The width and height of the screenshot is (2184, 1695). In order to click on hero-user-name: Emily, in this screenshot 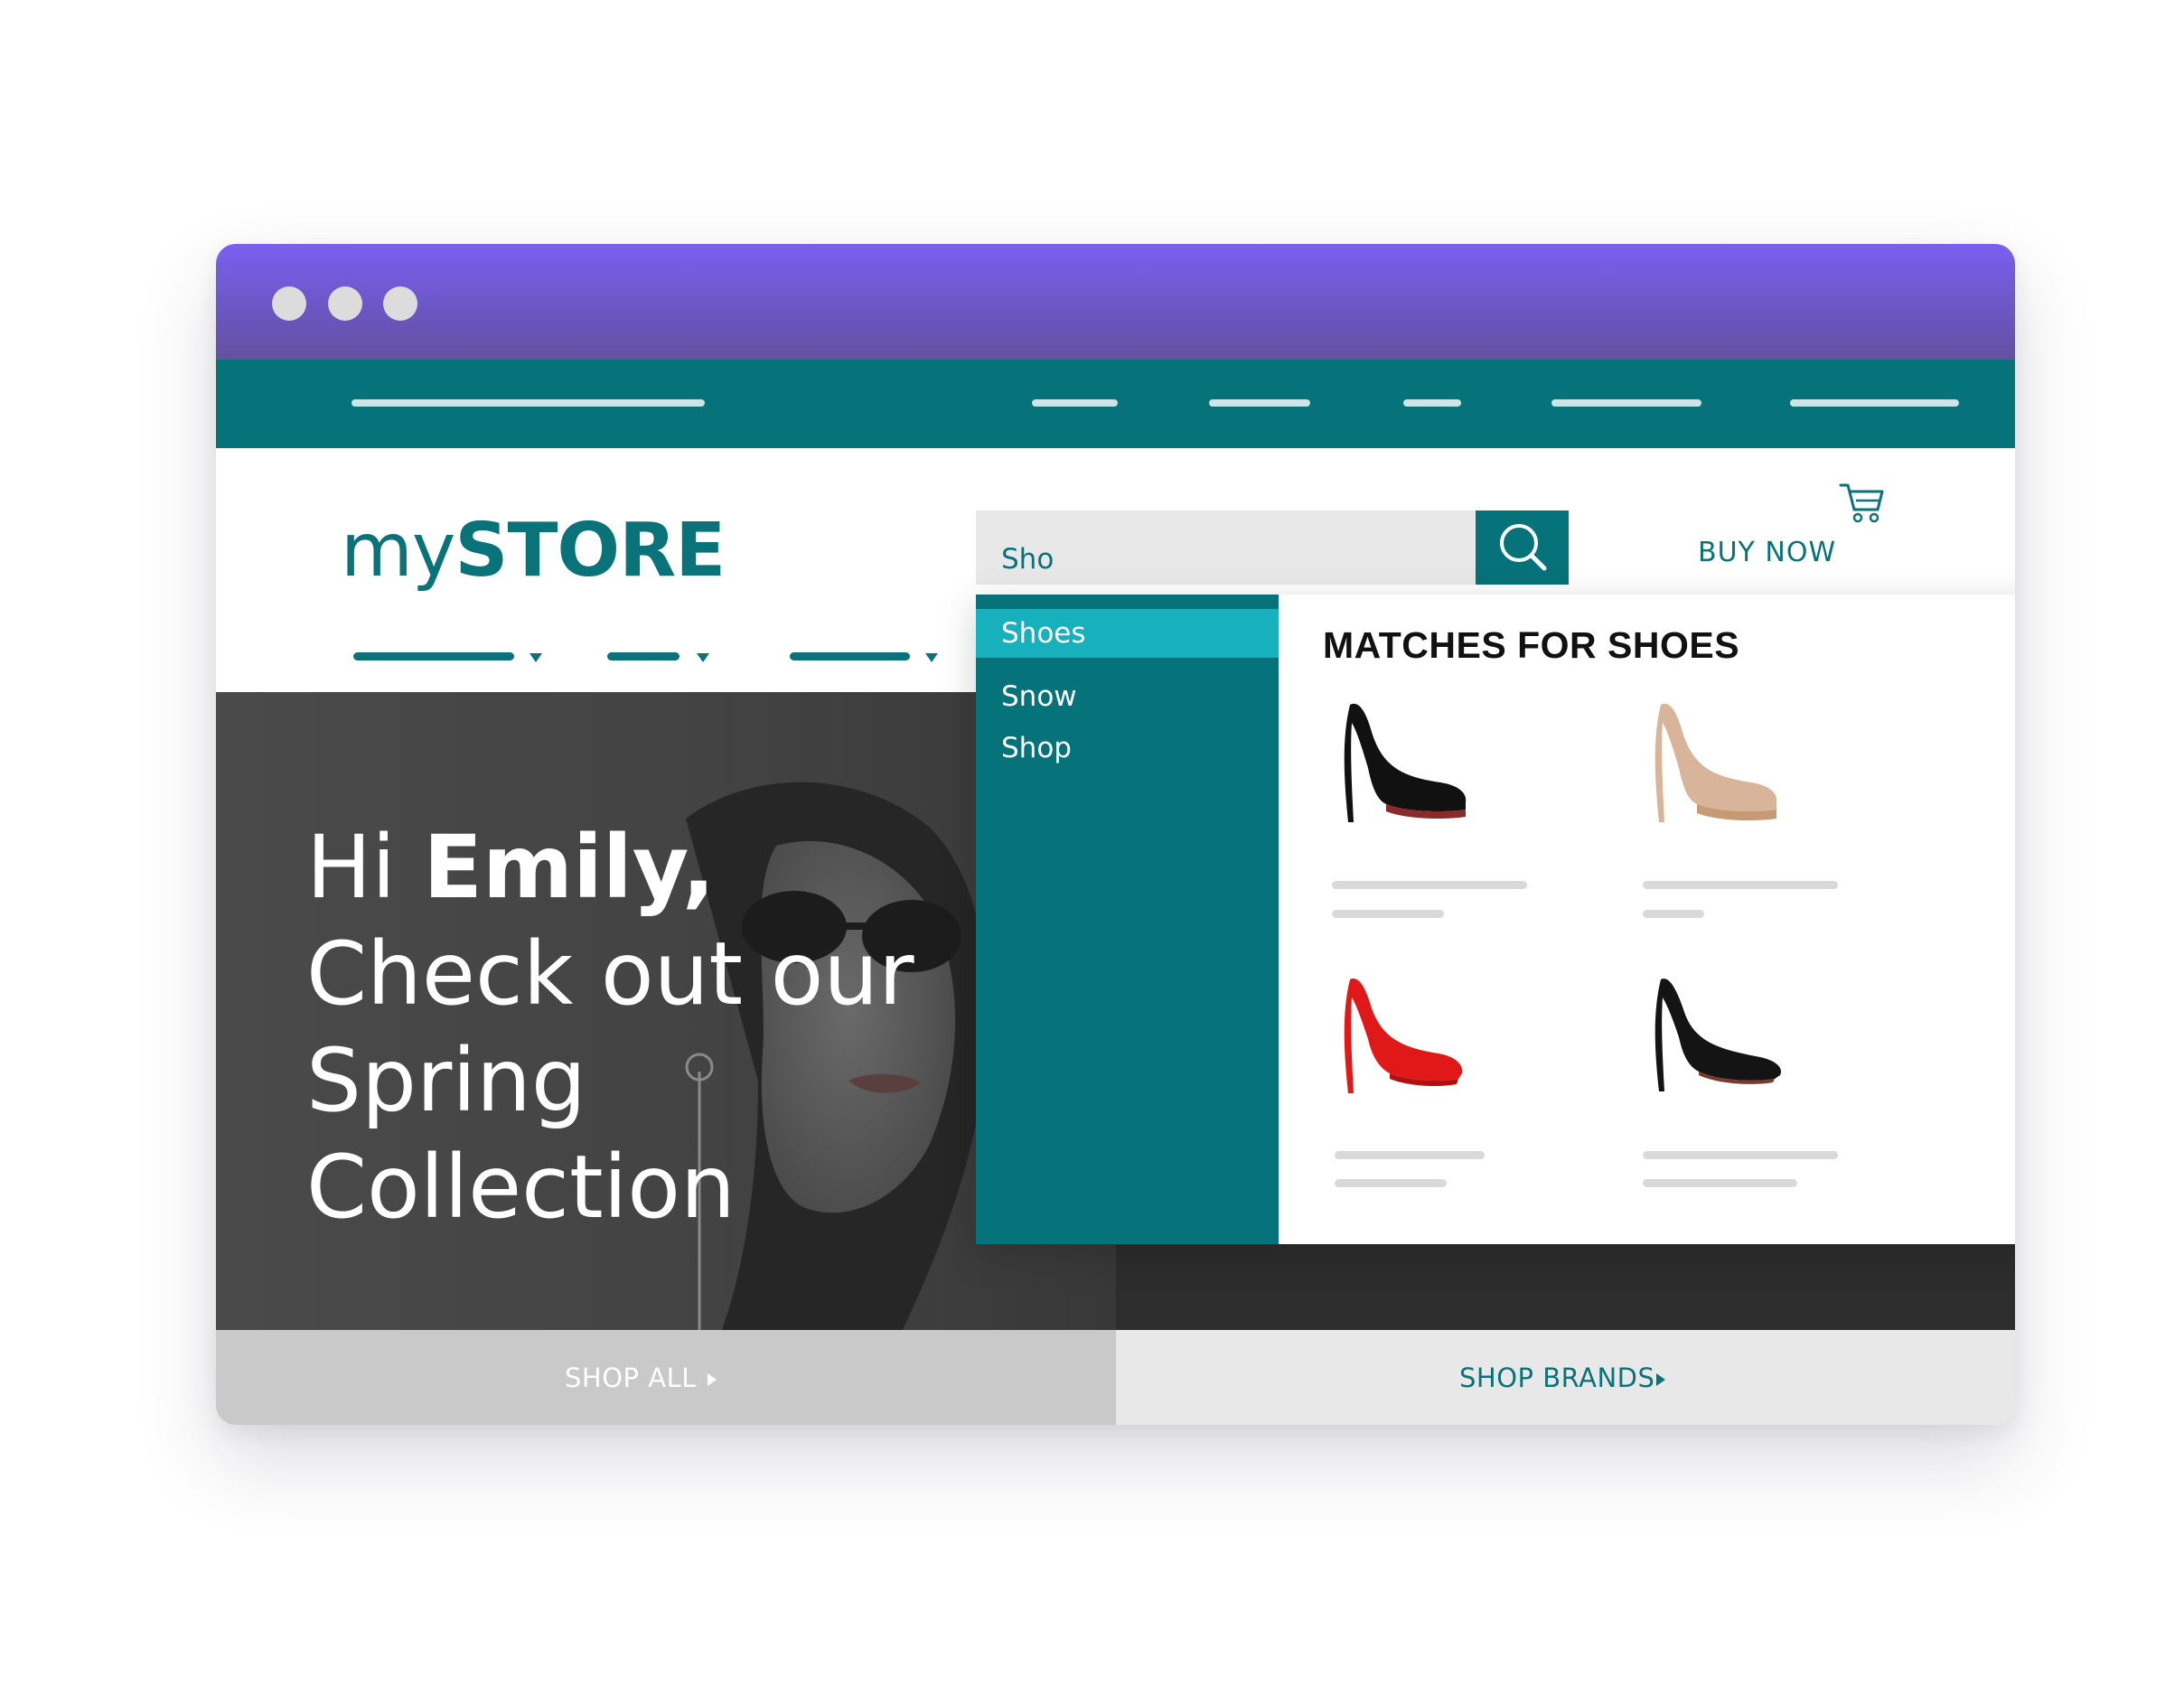, I will do `click(569, 867)`.